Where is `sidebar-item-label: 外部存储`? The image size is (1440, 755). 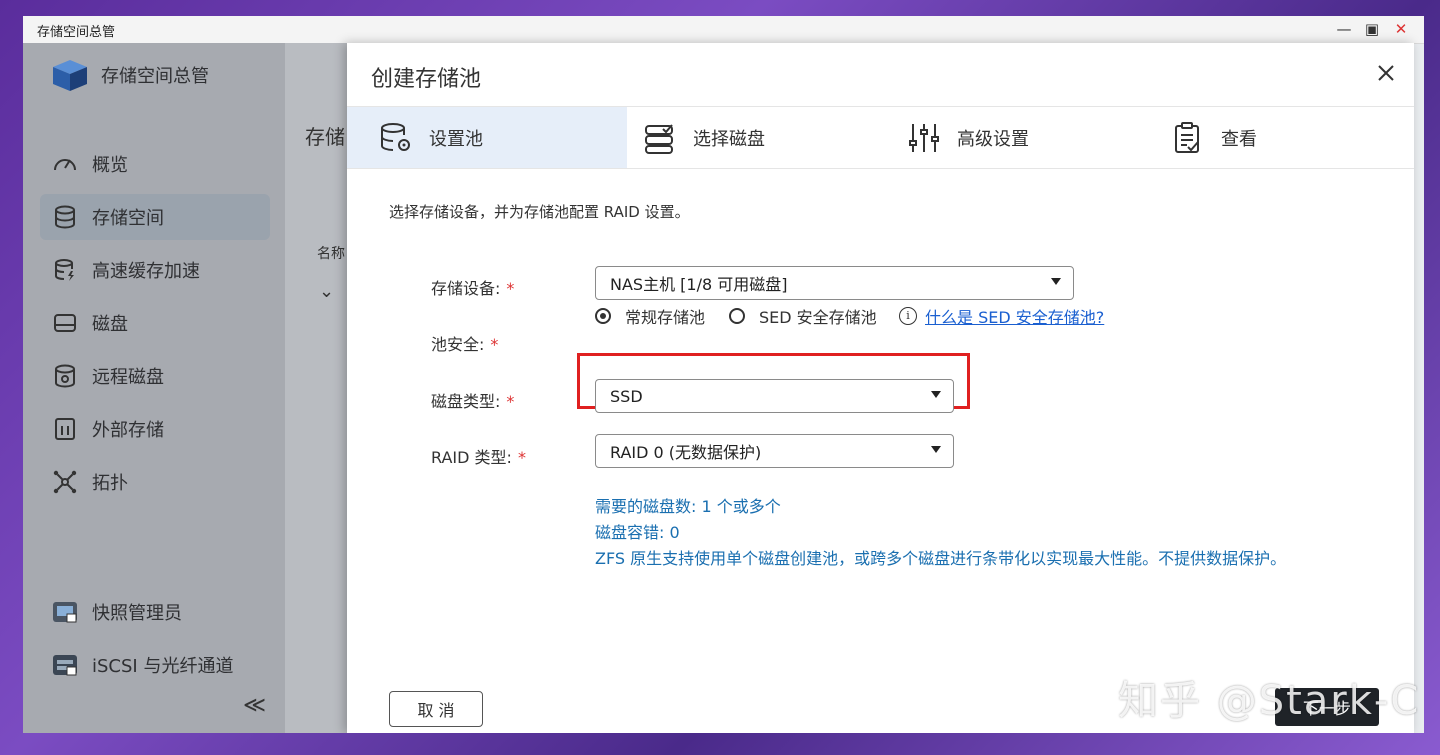 sidebar-item-label: 外部存储 is located at coordinates (128, 430).